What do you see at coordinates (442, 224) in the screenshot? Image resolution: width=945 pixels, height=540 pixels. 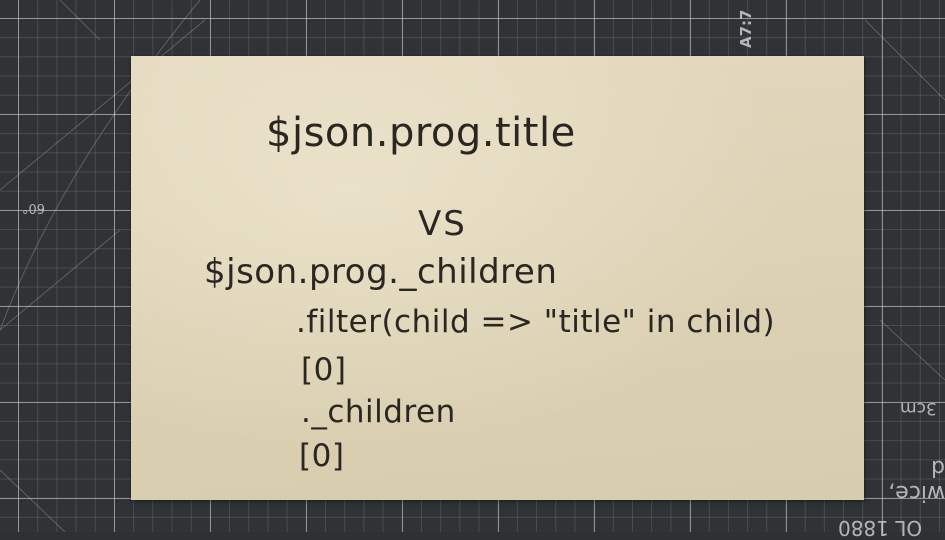 I see `note-line-versus: VS` at bounding box center [442, 224].